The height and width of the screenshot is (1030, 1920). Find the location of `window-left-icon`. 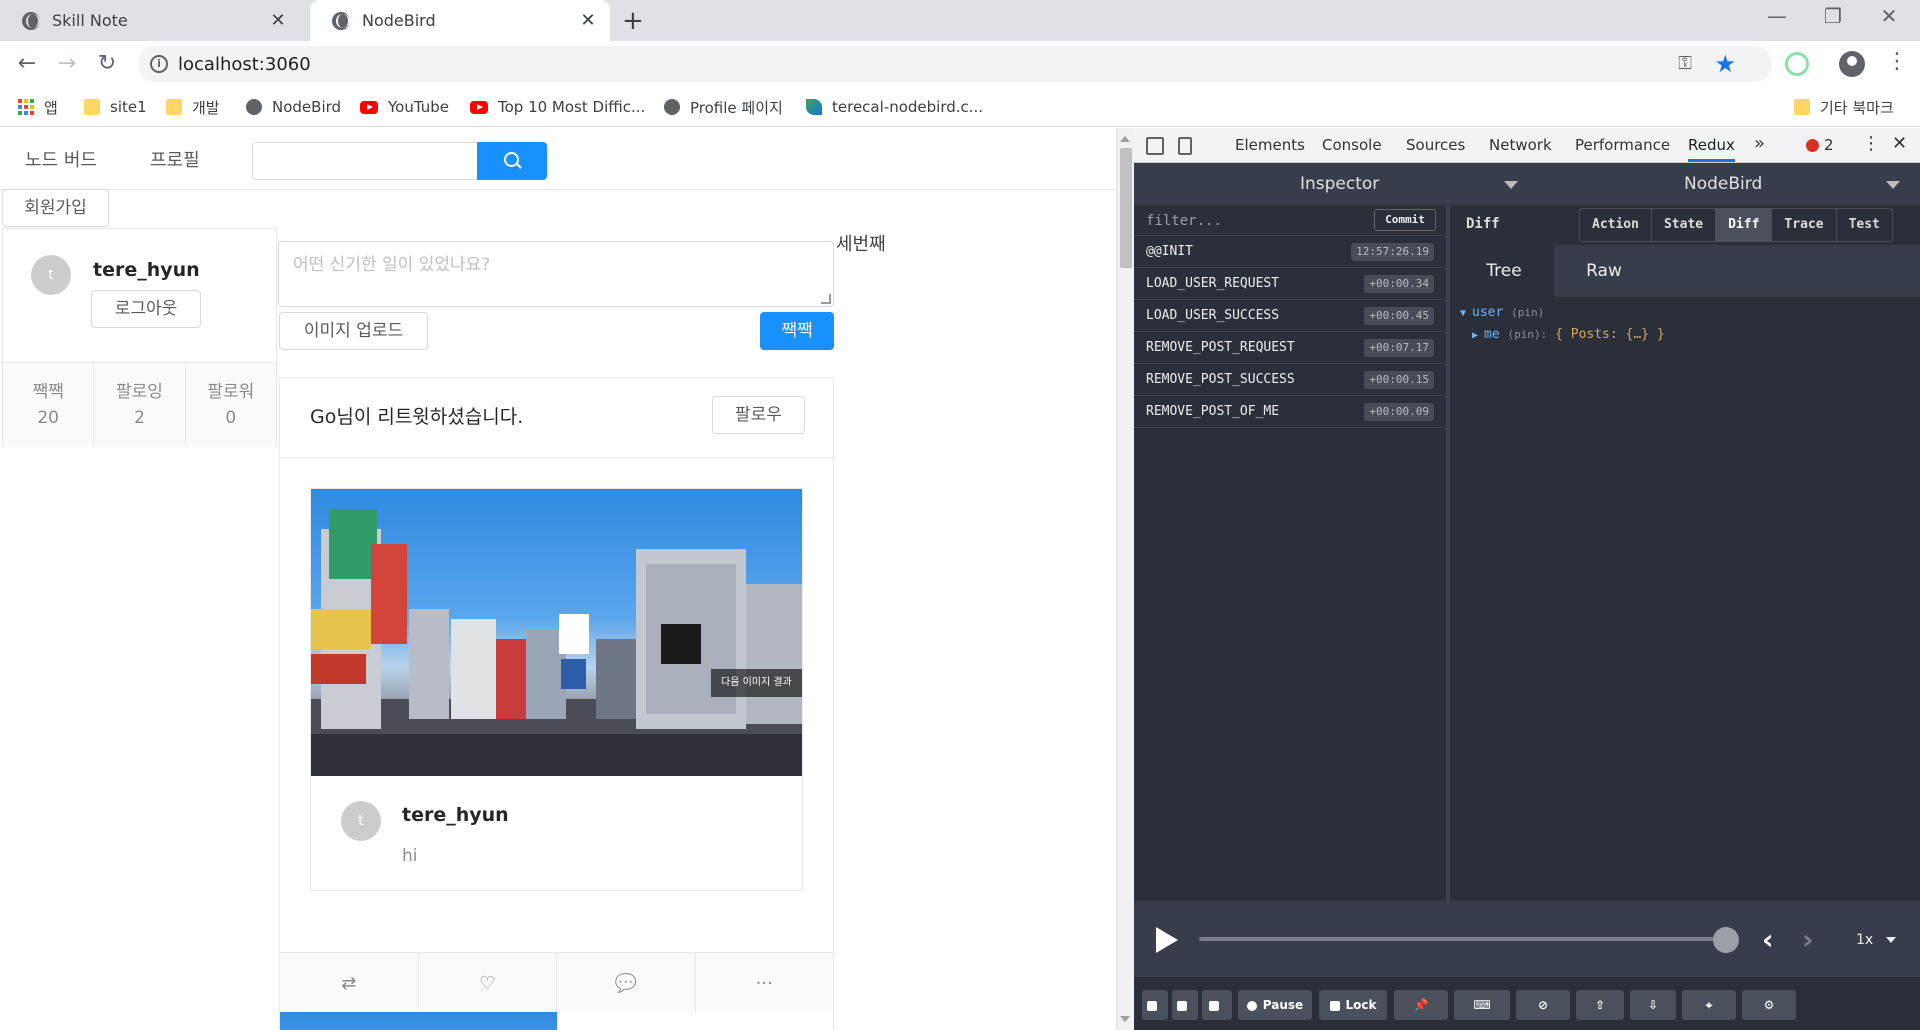

window-left-icon is located at coordinates (1155, 1005).